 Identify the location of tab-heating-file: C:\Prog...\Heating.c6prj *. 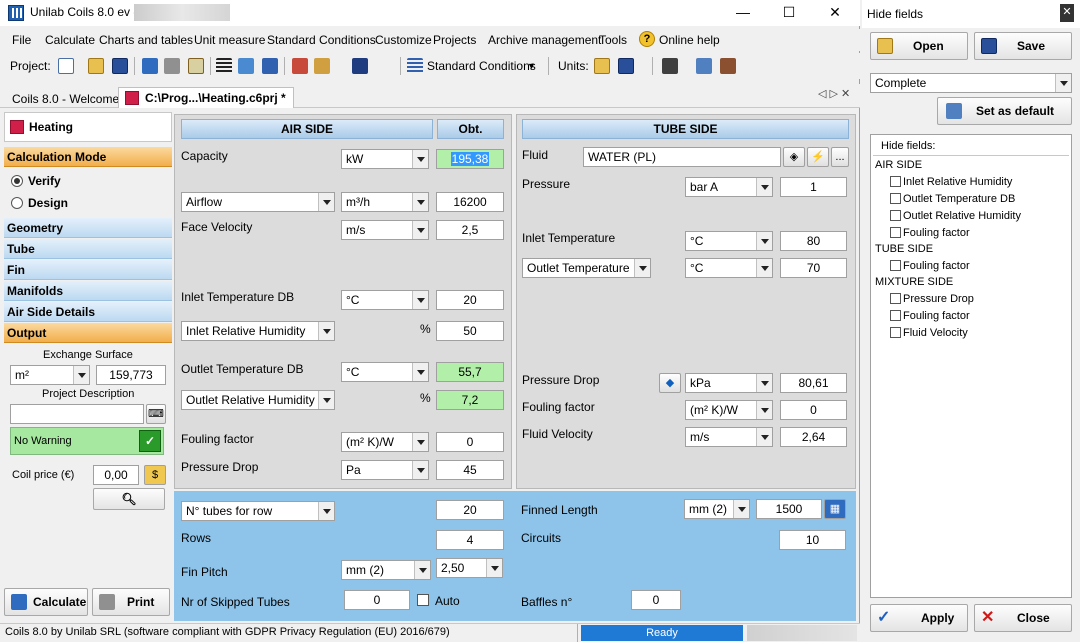
(206, 97).